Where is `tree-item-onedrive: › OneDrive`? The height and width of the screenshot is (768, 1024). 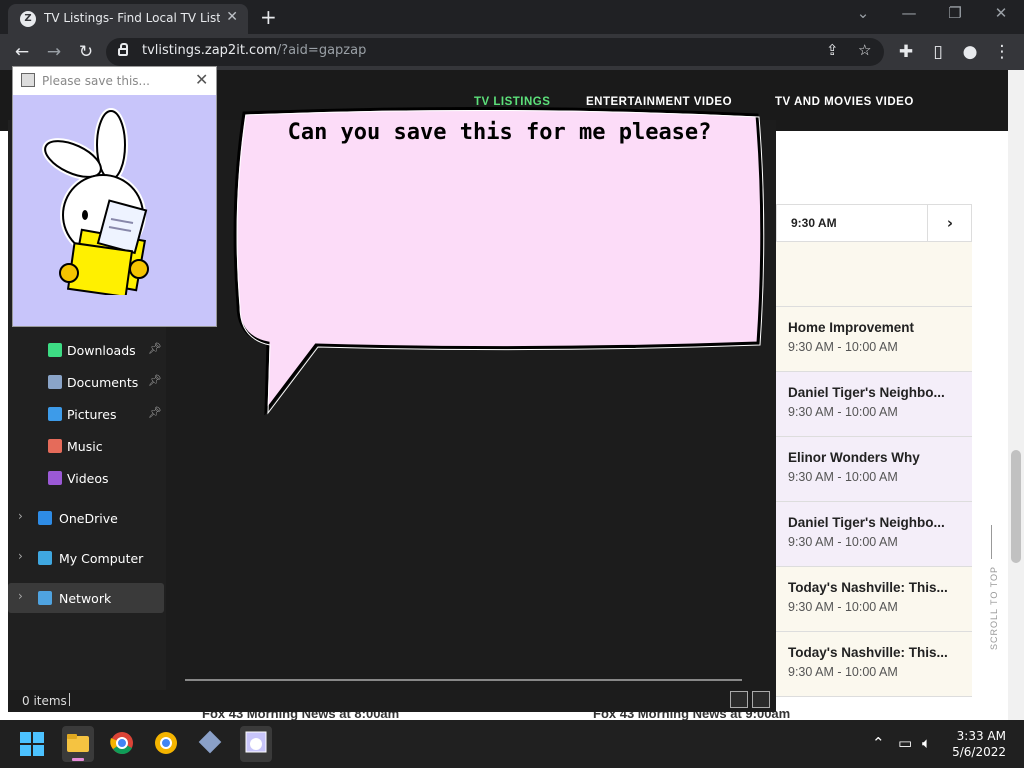 tree-item-onedrive: › OneDrive is located at coordinates (86, 518).